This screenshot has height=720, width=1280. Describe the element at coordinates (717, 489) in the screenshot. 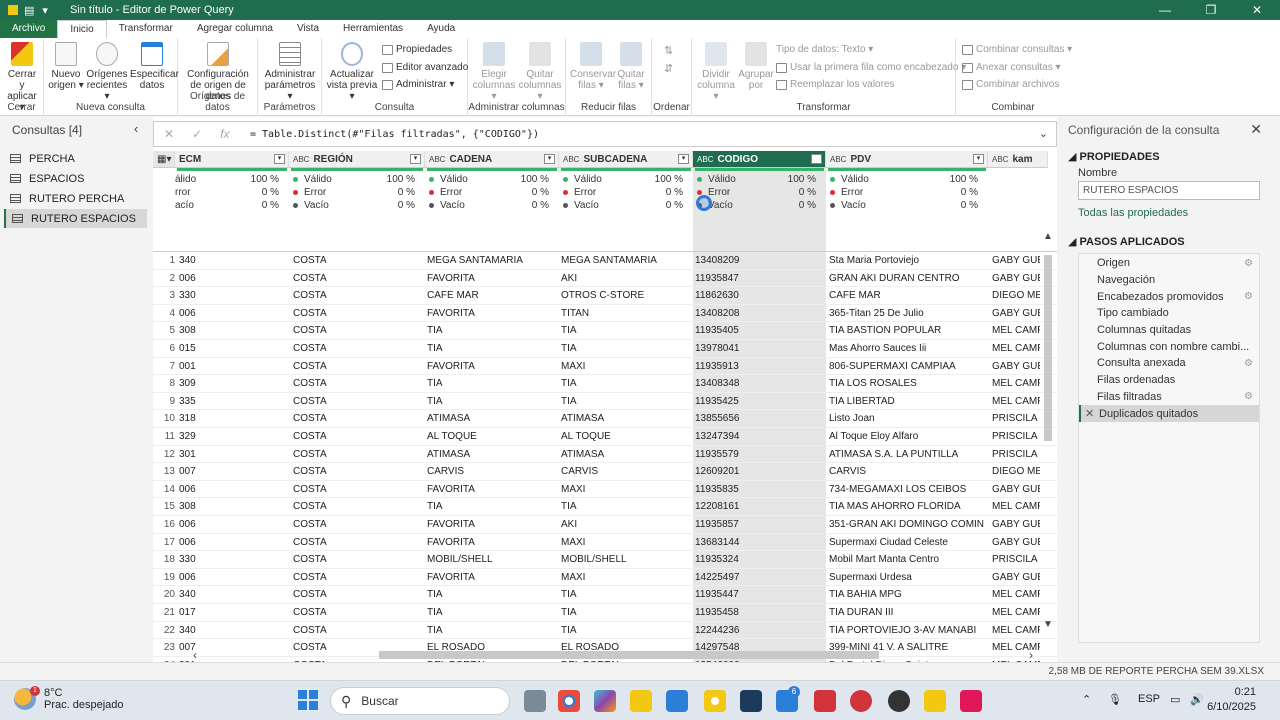

I see `table-cell: 11935835` at that location.